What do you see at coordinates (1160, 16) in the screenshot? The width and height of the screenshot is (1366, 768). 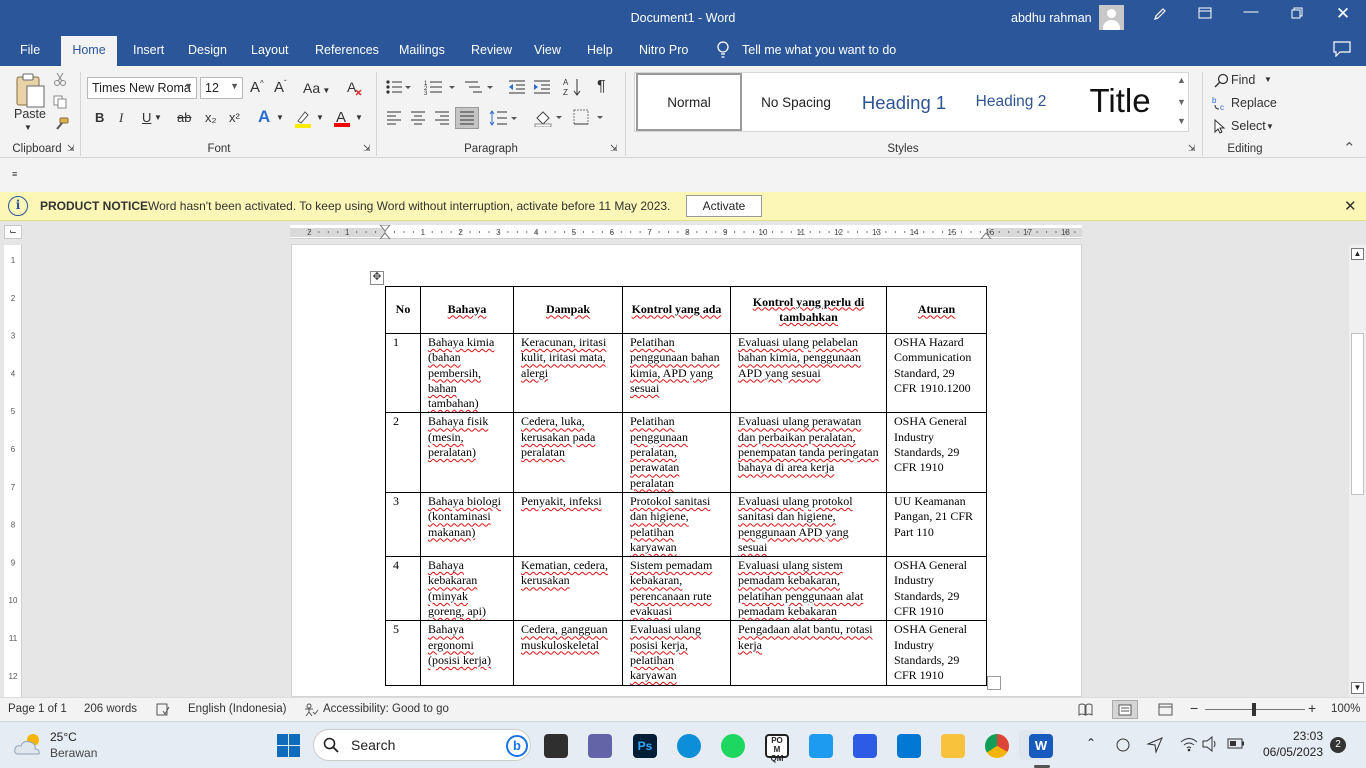 I see `pen-icon` at bounding box center [1160, 16].